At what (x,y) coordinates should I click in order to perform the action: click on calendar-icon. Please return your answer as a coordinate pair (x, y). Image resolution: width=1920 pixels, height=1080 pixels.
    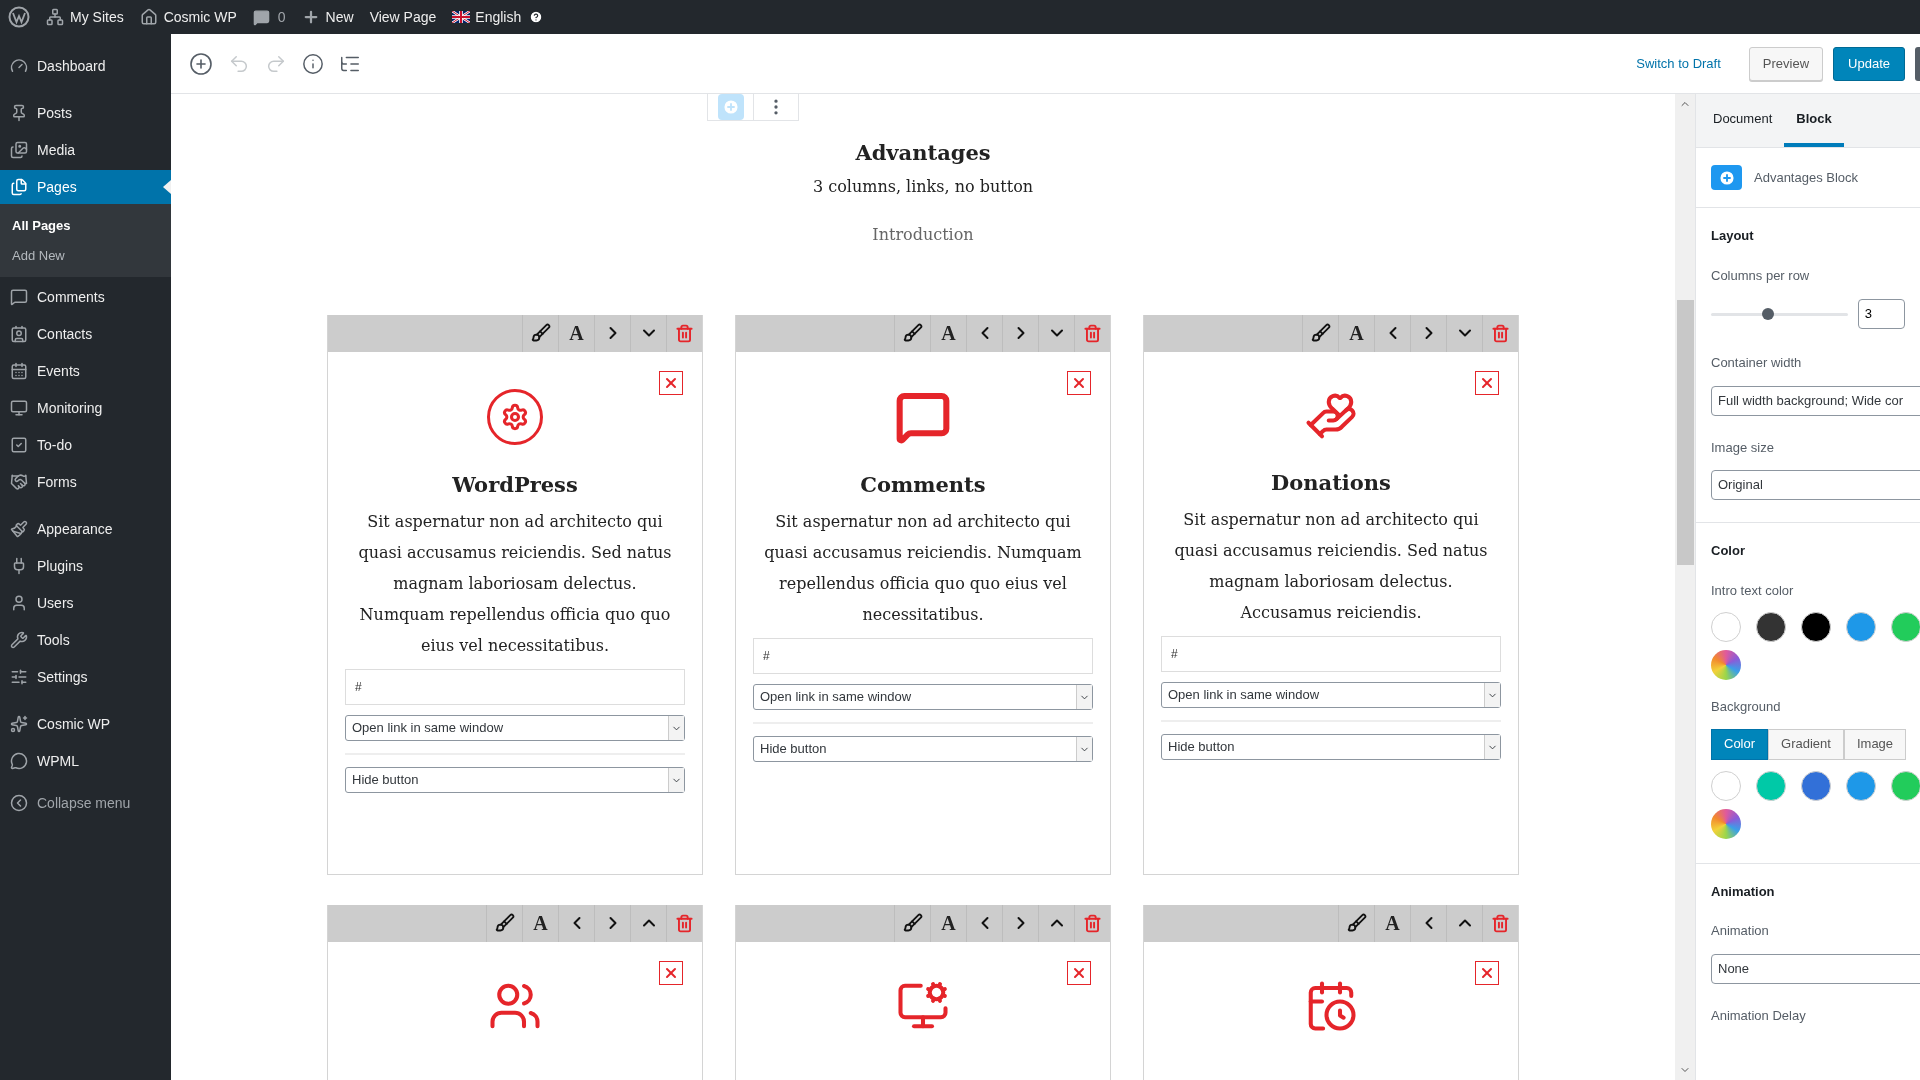
    Looking at the image, I should click on (19, 371).